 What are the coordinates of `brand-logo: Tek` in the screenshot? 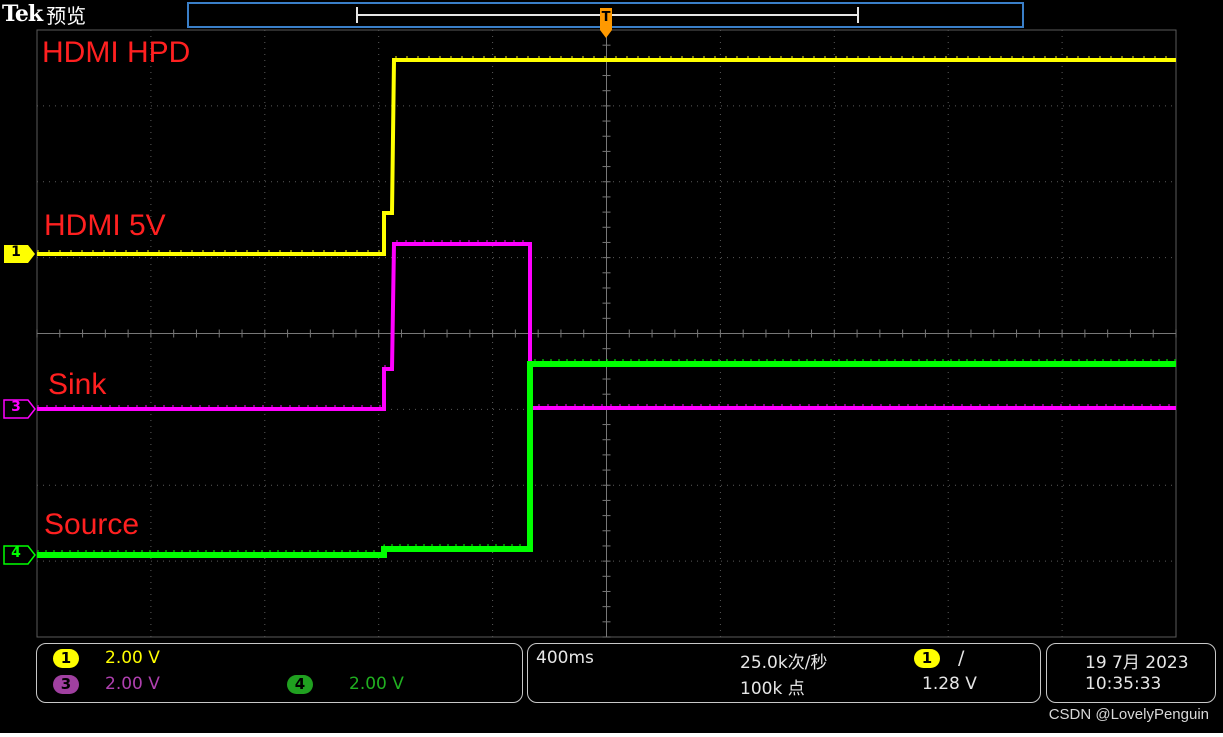 It's located at (22, 14).